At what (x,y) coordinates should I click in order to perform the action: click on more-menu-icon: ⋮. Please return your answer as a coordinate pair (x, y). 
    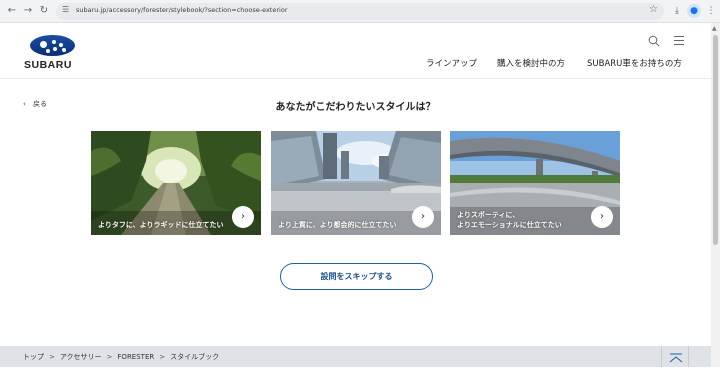
    Looking at the image, I should click on (711, 11).